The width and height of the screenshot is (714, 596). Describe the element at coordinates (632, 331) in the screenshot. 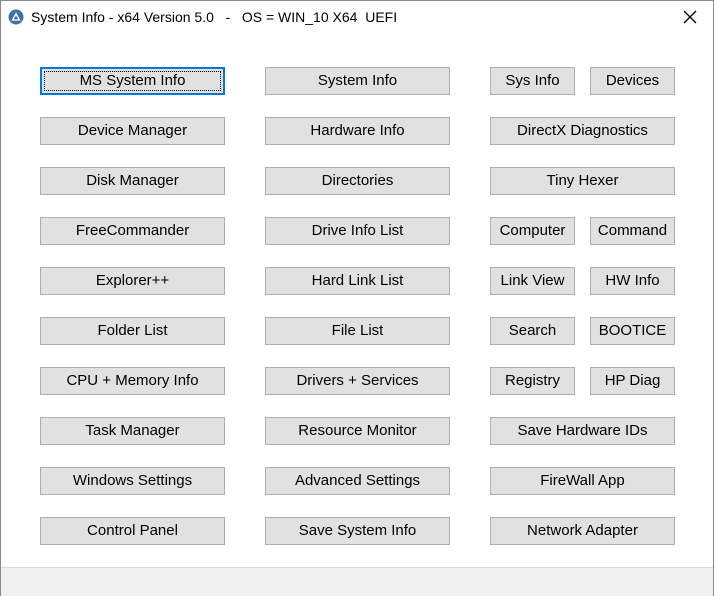

I see `bootice-button: BOOTICE` at that location.